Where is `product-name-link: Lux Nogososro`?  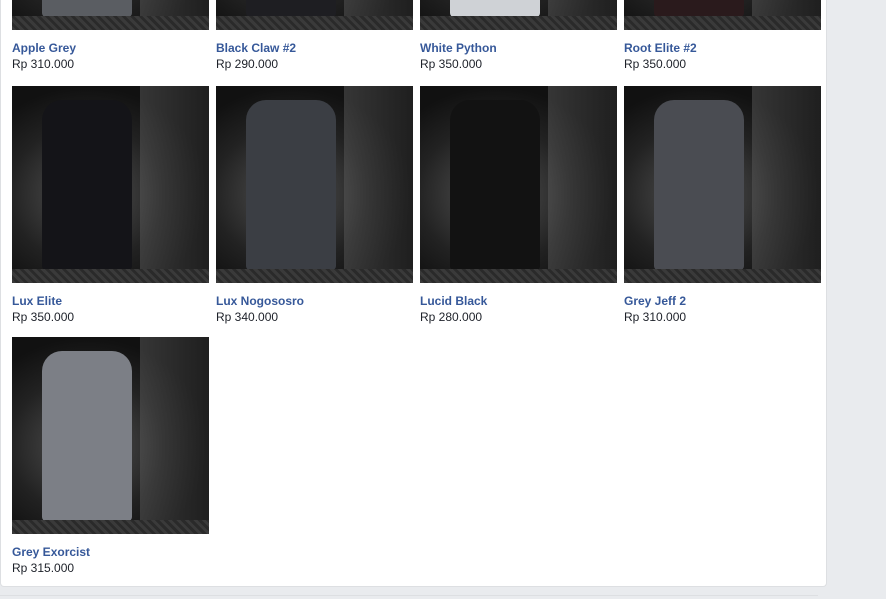
product-name-link: Lux Nogososro is located at coordinates (314, 301).